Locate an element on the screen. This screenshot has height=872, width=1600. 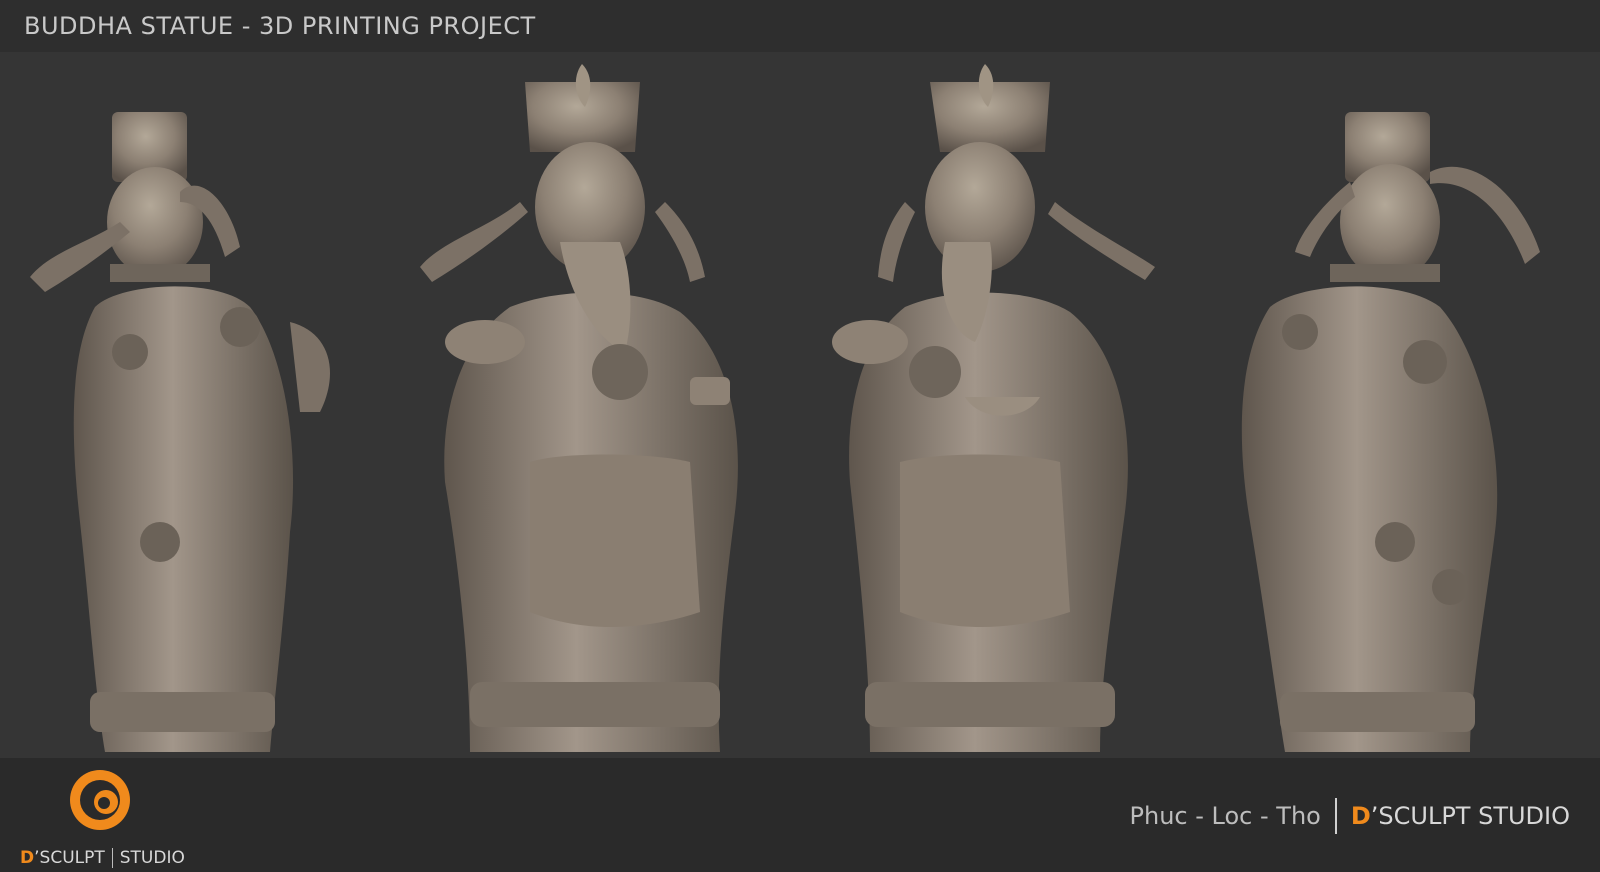
studio-logo-text: D ’SCULPT STUDIO is located at coordinates (102, 858).